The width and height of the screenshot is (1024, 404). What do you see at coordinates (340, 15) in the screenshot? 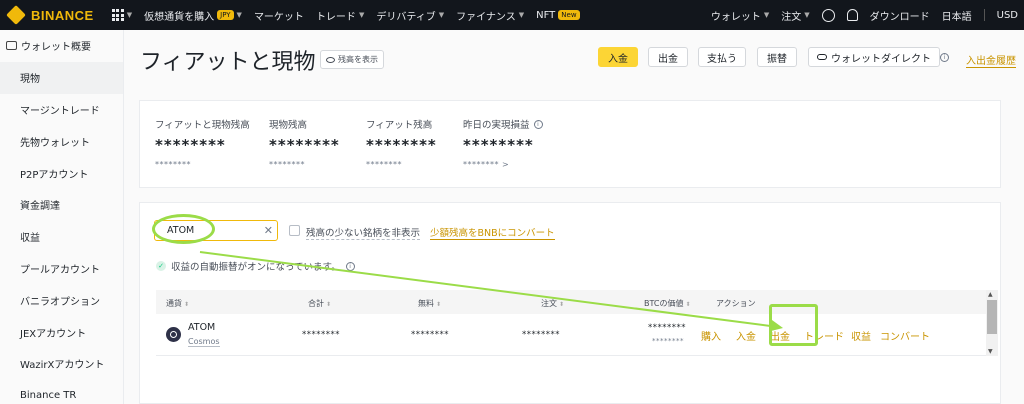
I see `nav-trade: トレード ▼` at bounding box center [340, 15].